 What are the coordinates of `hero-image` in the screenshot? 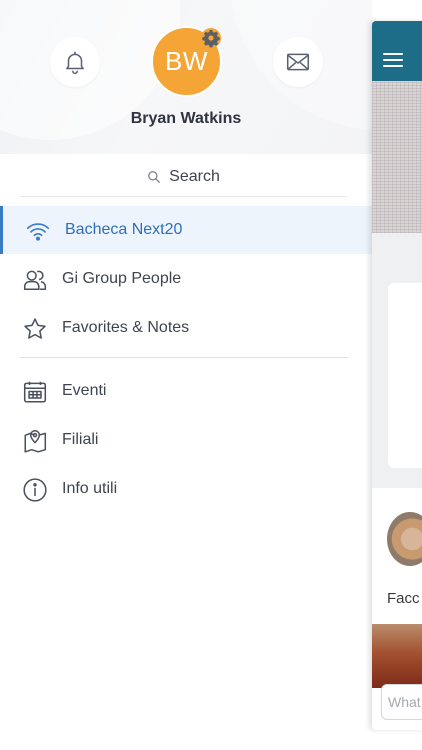 It's located at (397, 157).